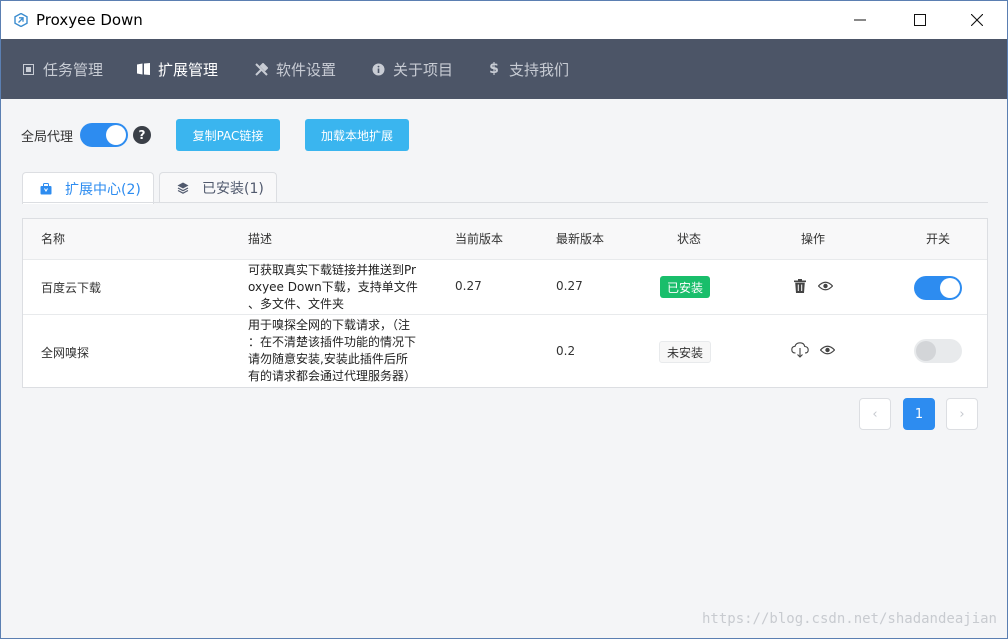 The height and width of the screenshot is (639, 1008). Describe the element at coordinates (504, 20) in the screenshot. I see `title-bar: Proxyee Down` at that location.